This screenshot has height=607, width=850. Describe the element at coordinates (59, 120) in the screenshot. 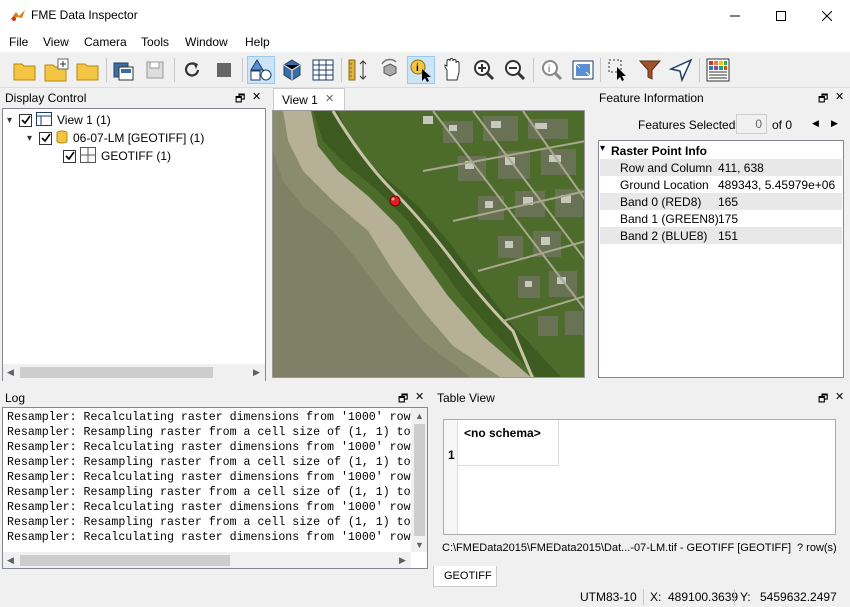

I see `tree-item-view: ▾ View 1 (1)` at that location.